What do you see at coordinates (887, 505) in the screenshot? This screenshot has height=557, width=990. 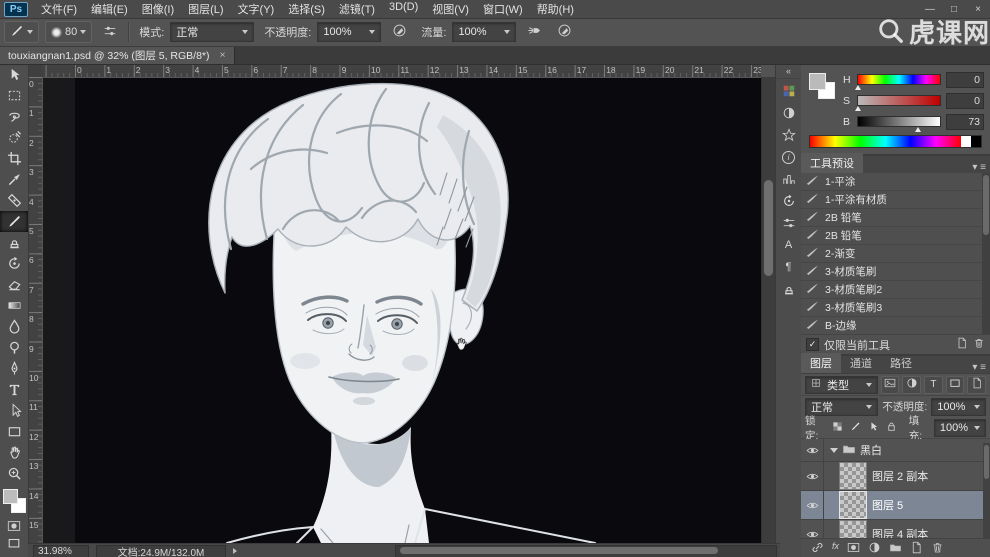 I see `layer-name: 图层 5` at bounding box center [887, 505].